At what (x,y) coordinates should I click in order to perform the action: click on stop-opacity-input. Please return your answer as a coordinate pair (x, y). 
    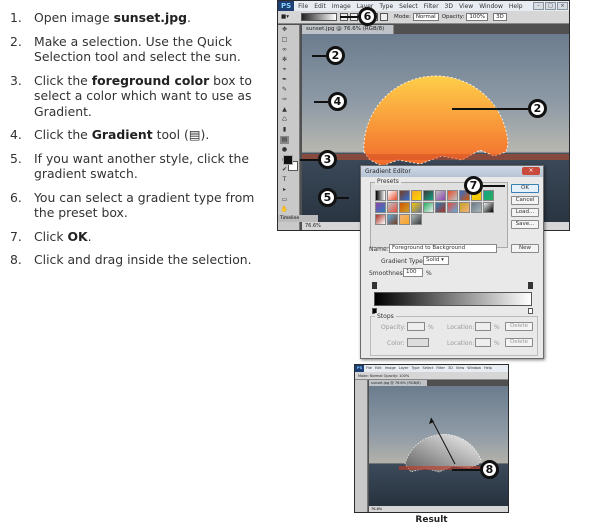
    Looking at the image, I should click on (416, 326).